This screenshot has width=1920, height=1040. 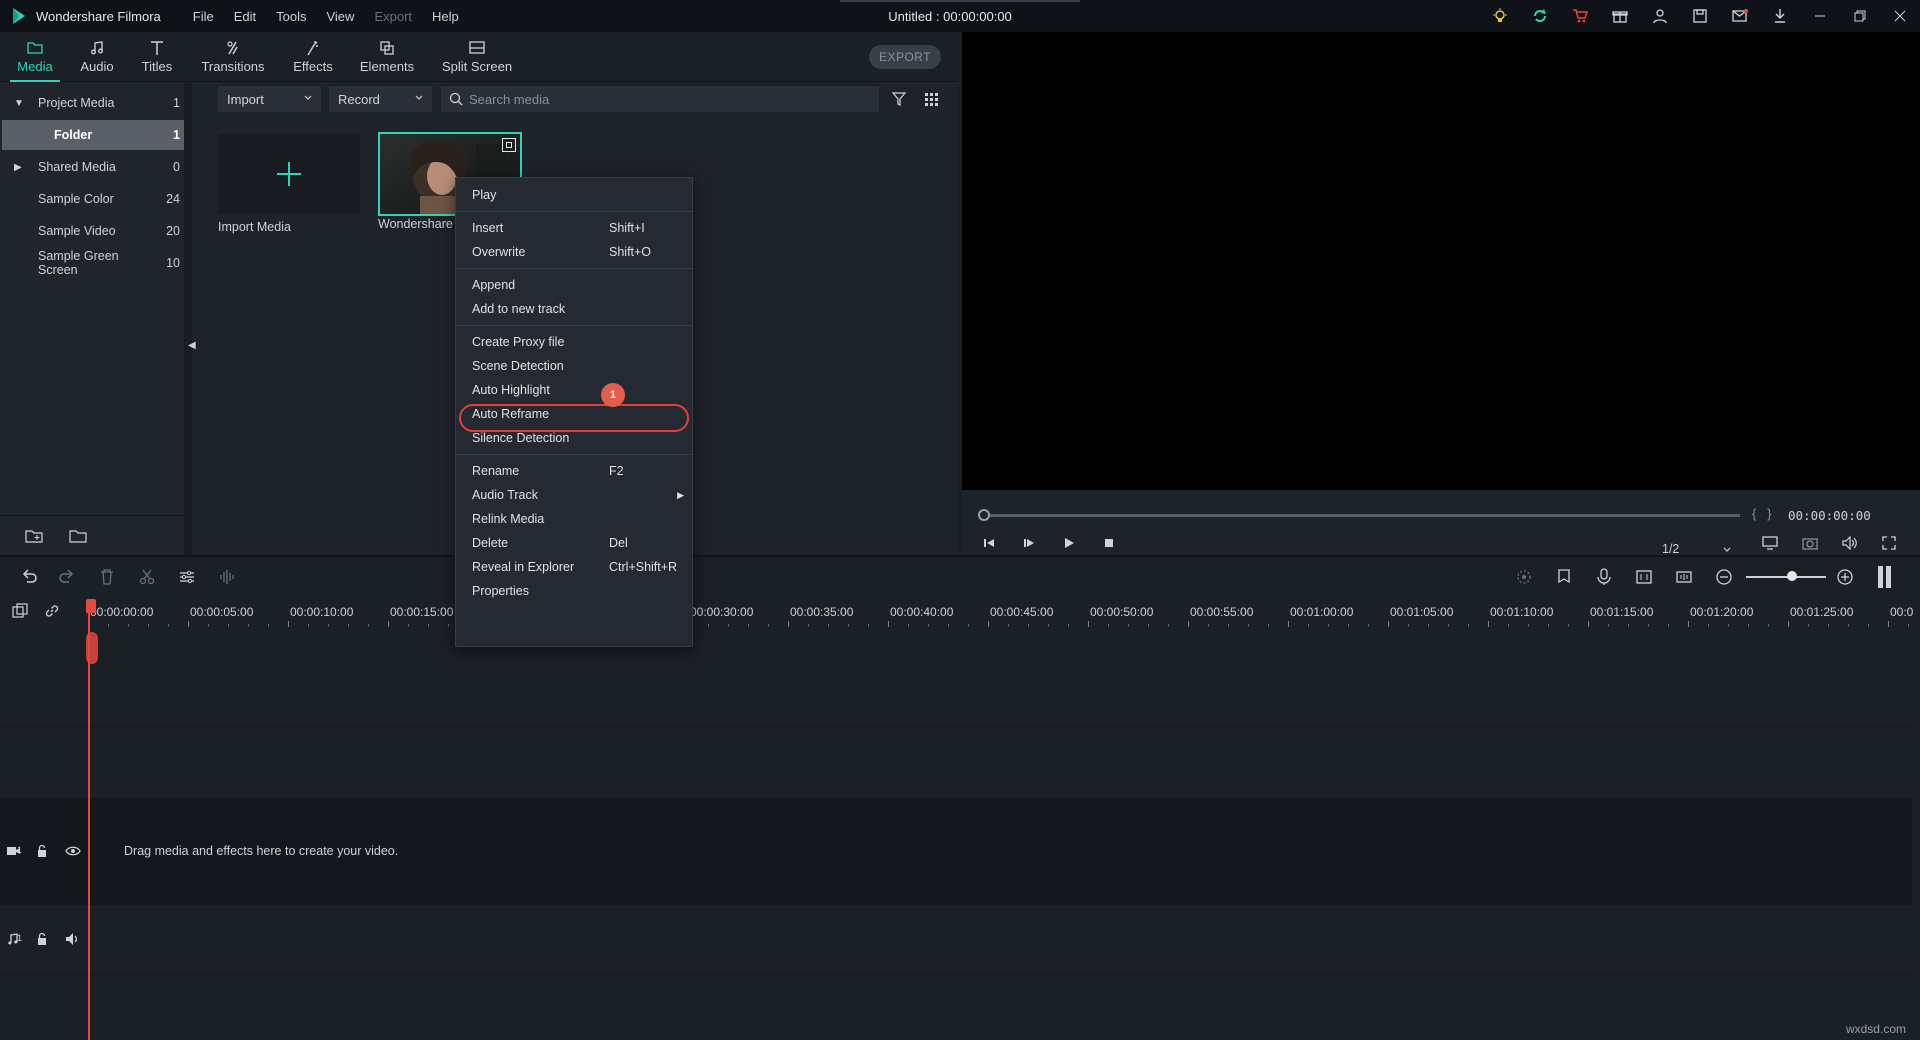 What do you see at coordinates (380, 99) in the screenshot?
I see `record-dropdown: Record` at bounding box center [380, 99].